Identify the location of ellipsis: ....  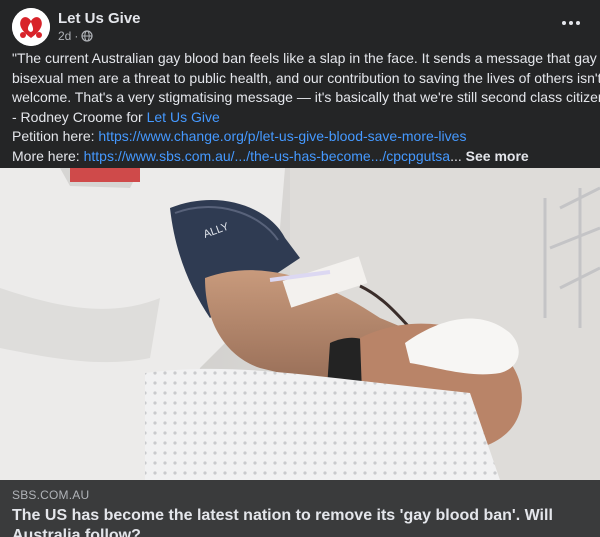
(456, 155).